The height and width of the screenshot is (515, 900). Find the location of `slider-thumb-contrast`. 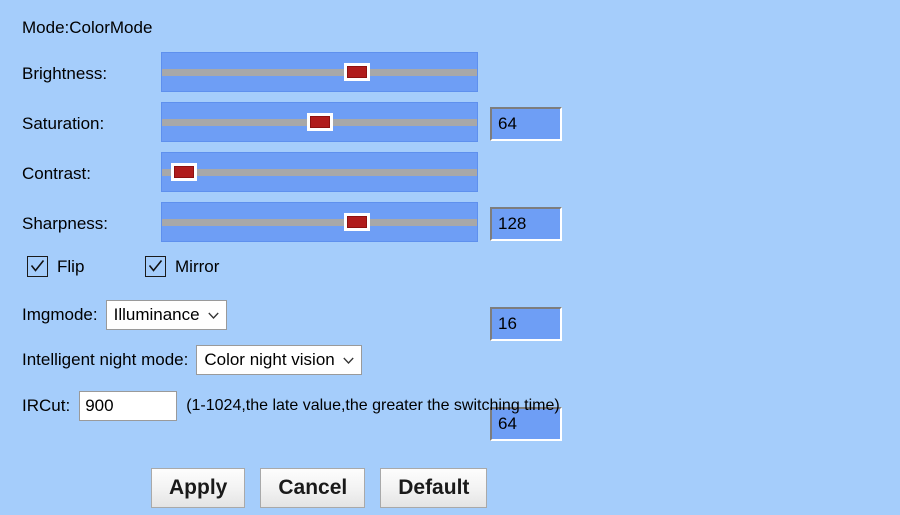

slider-thumb-contrast is located at coordinates (184, 172).